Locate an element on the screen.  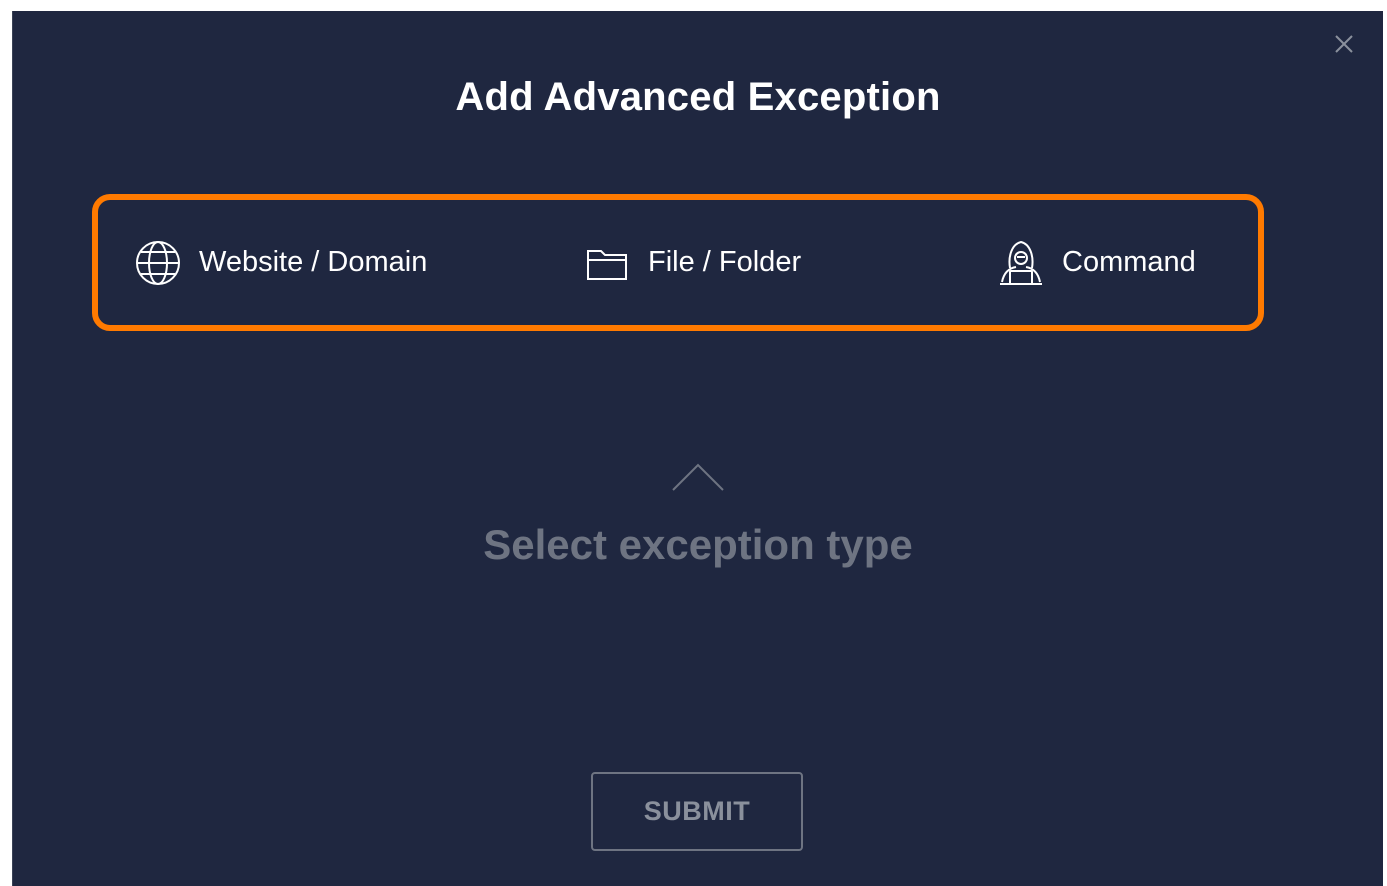
option-website-domain: Website / Domain is located at coordinates (280, 262).